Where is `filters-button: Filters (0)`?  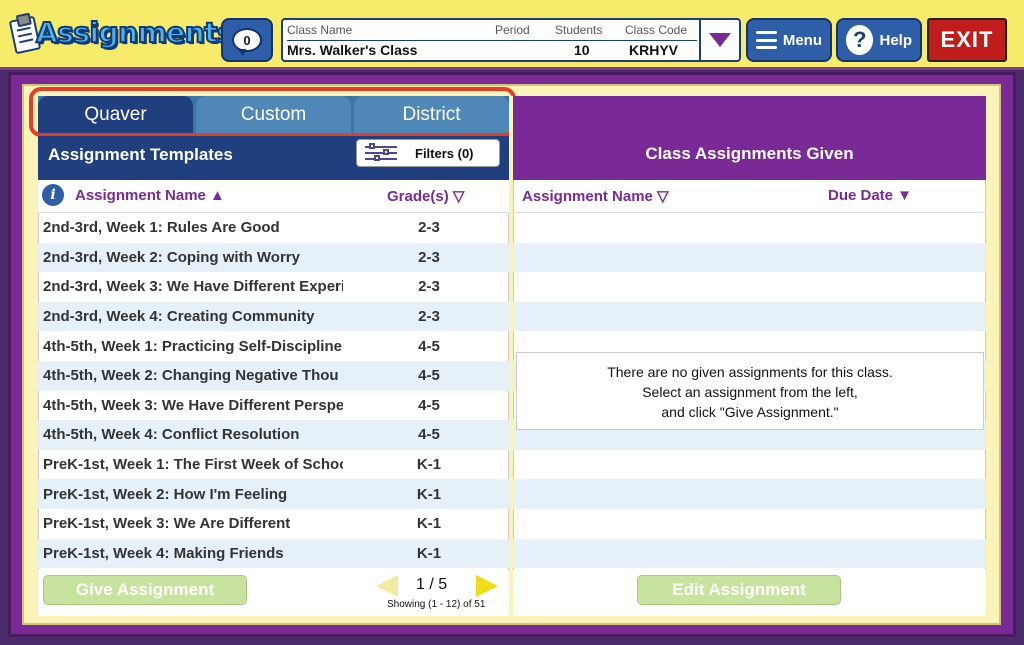 filters-button: Filters (0) is located at coordinates (428, 153).